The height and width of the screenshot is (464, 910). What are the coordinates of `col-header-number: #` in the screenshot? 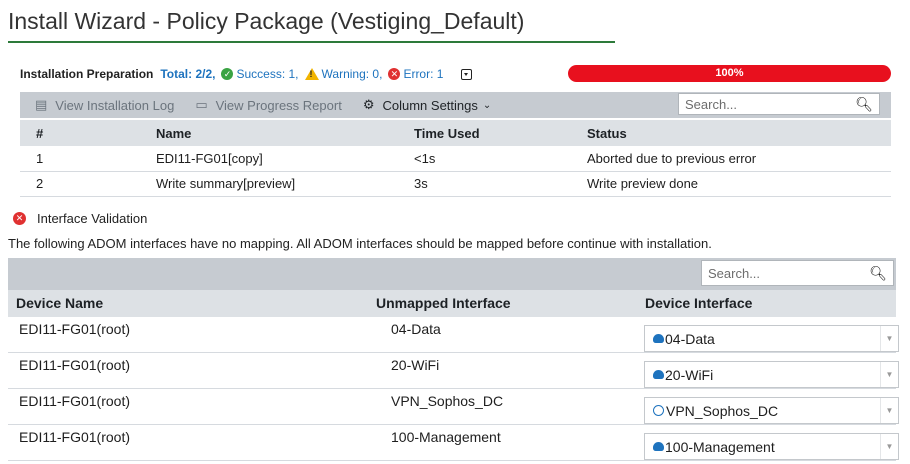 It's located at (83, 133).